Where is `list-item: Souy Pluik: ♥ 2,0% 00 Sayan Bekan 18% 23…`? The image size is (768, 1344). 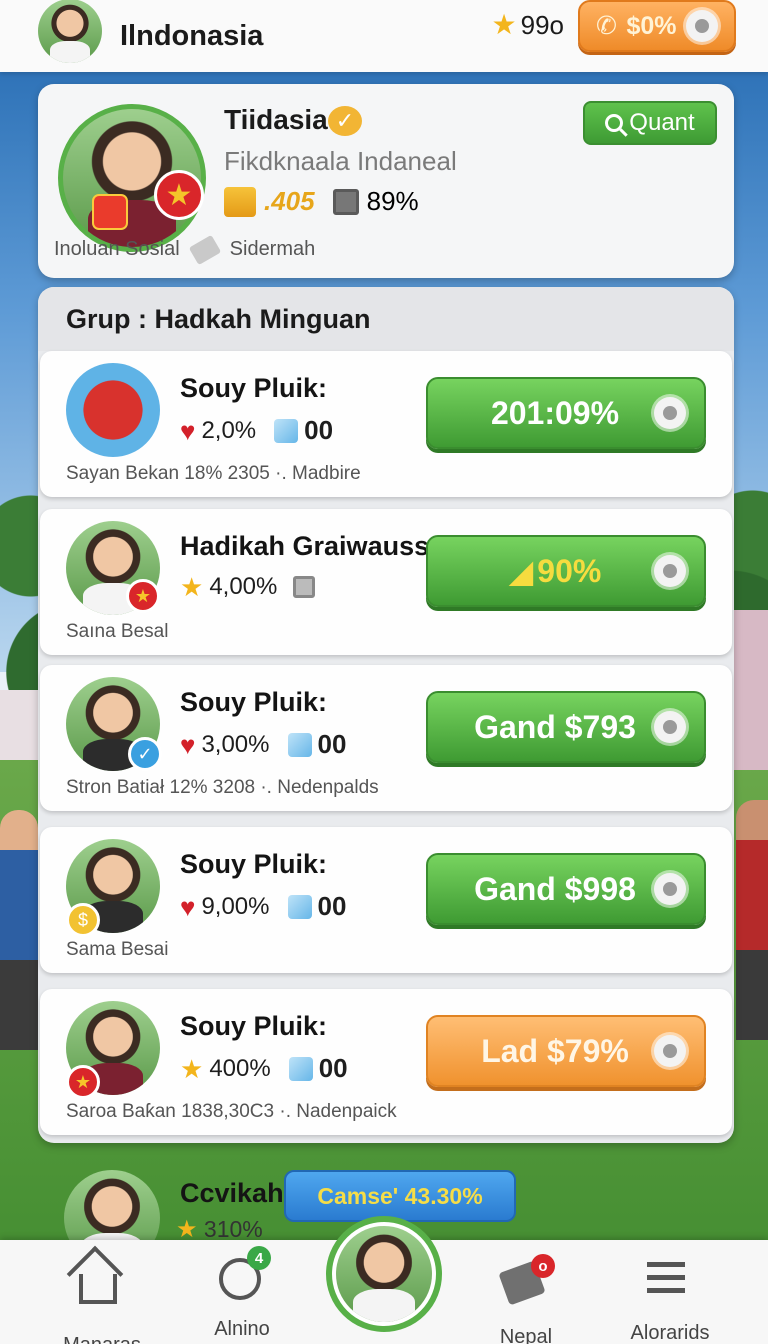 list-item: Souy Pluik: ♥ 2,0% 00 Sayan Bekan 18% 23… is located at coordinates (386, 424).